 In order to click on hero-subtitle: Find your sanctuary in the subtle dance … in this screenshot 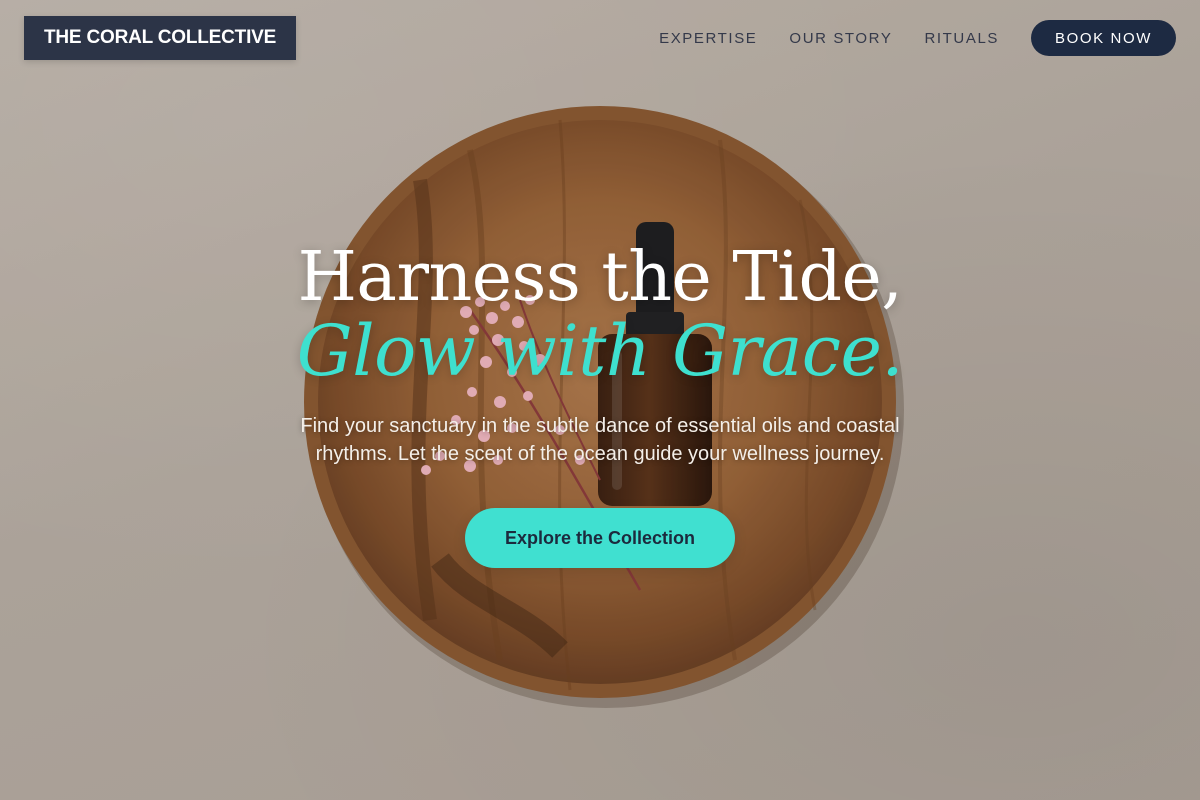, I will do `click(600, 440)`.